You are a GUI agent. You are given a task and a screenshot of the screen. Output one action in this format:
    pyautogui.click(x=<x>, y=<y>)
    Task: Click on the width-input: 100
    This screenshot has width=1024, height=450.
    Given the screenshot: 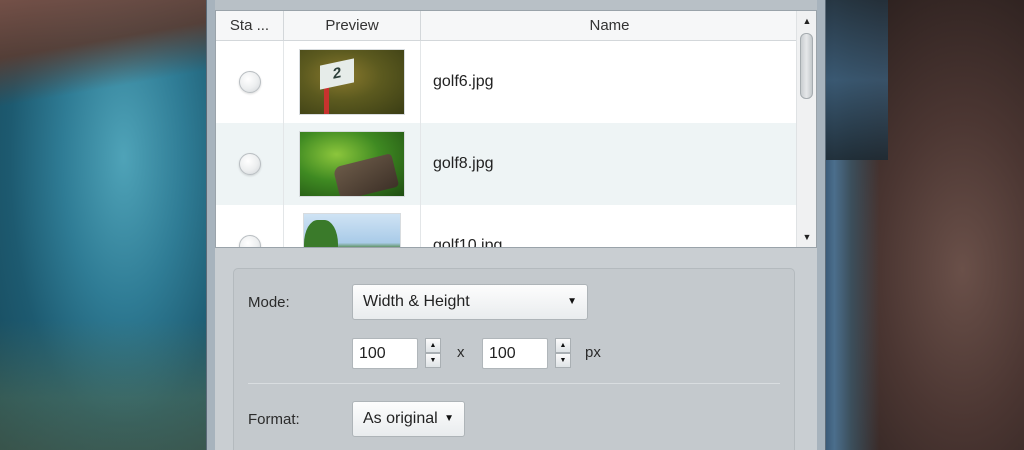 What is the action you would take?
    pyautogui.click(x=385, y=353)
    